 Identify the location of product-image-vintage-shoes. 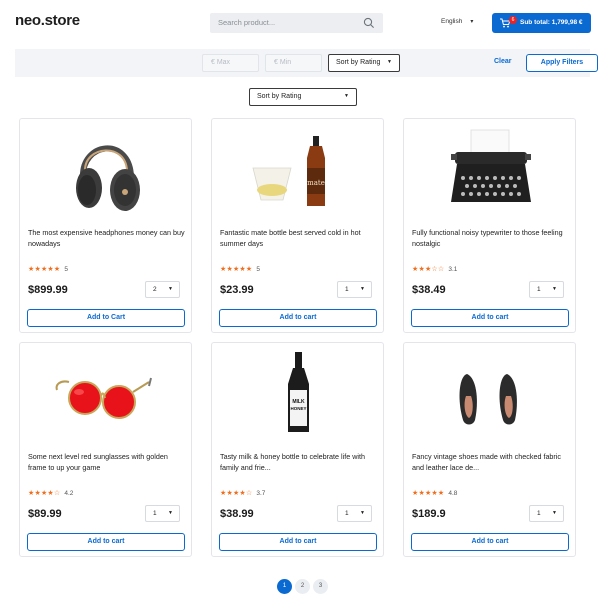
(488, 399).